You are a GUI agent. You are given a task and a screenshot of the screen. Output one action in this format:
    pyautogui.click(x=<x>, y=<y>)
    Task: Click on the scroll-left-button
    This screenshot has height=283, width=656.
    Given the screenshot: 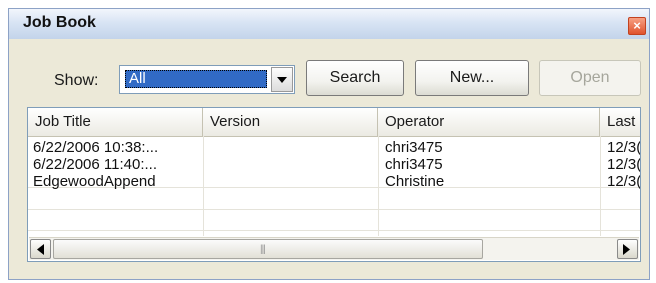 What is the action you would take?
    pyautogui.click(x=40, y=249)
    